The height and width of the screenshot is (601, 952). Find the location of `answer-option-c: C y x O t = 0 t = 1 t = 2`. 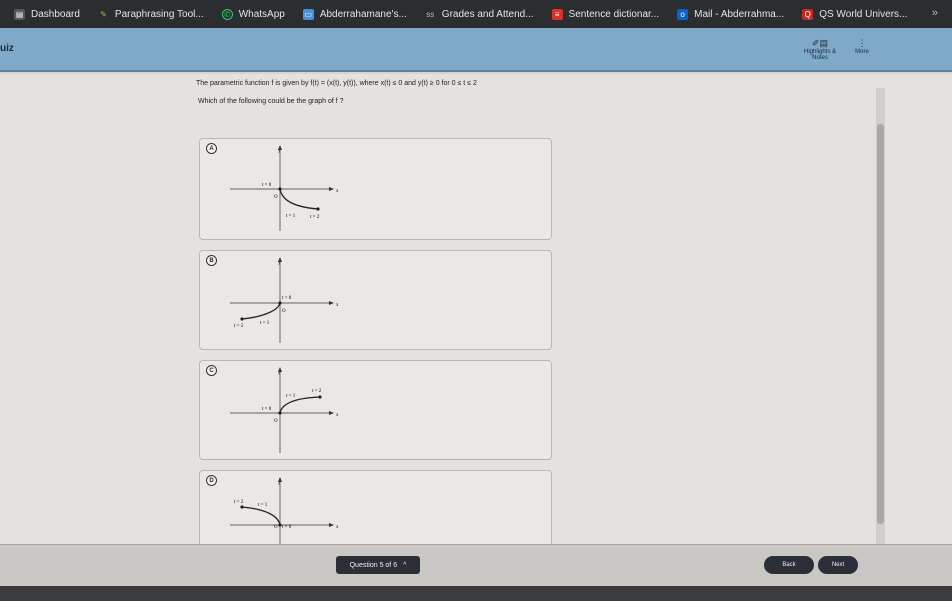

answer-option-c: C y x O t = 0 t = 1 t = 2 is located at coordinates (375, 410).